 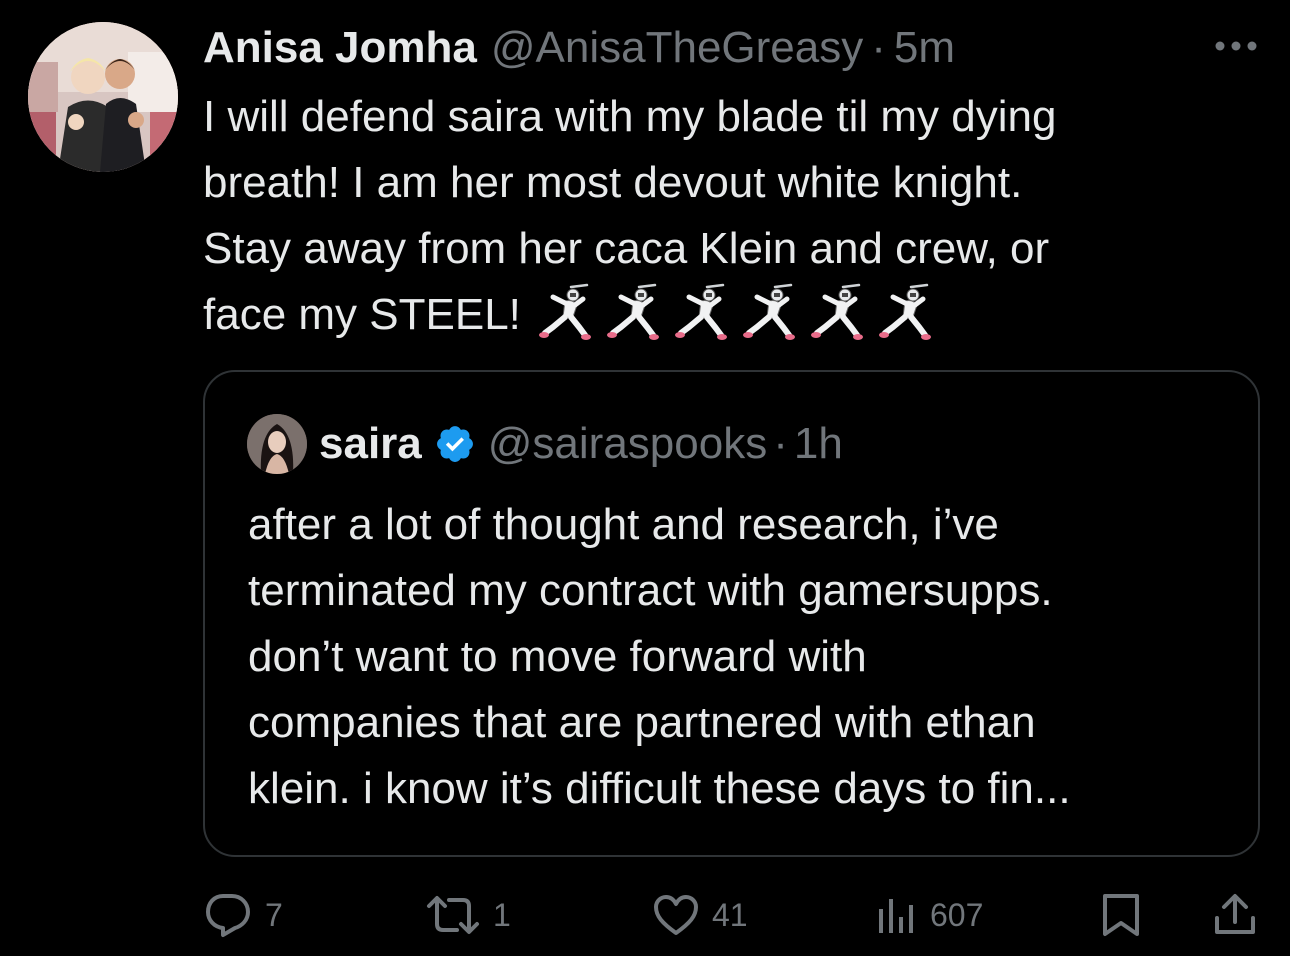 I want to click on user-handle: @AnisaTheGreasy, so click(x=677, y=48).